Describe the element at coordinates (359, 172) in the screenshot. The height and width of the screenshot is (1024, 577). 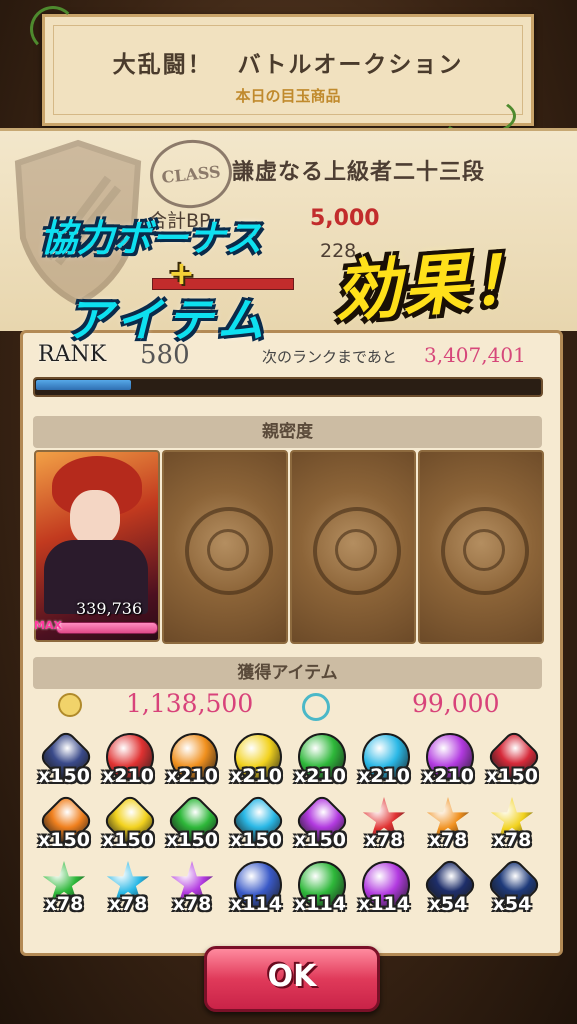
I see `class-name: 謙虚なる上級者二十三段` at that location.